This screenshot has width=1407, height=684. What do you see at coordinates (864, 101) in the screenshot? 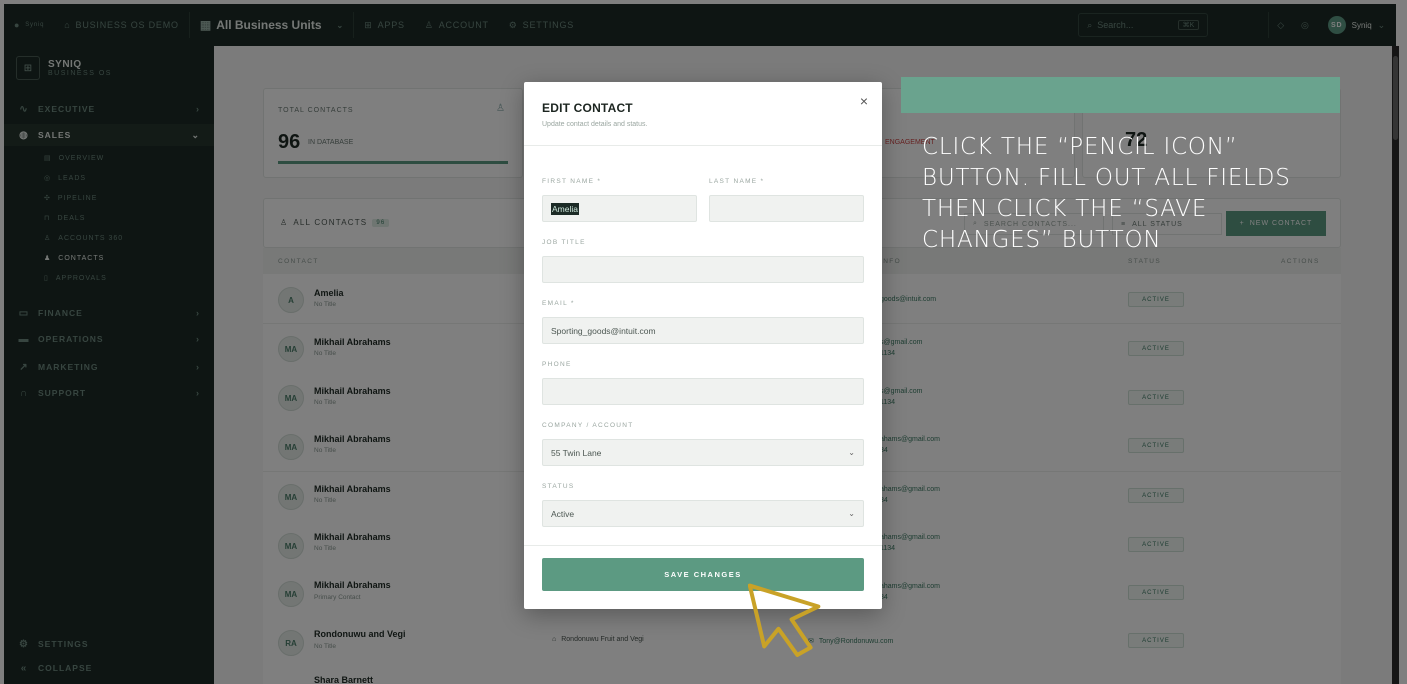
I see `close-icon: ×` at bounding box center [864, 101].